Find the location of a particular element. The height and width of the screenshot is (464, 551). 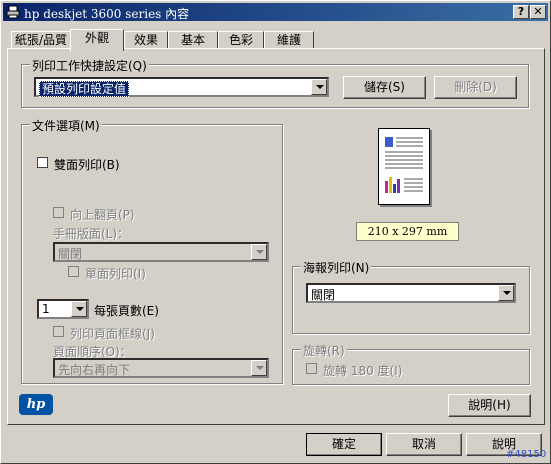

close-button: ✕ is located at coordinates (538, 12).